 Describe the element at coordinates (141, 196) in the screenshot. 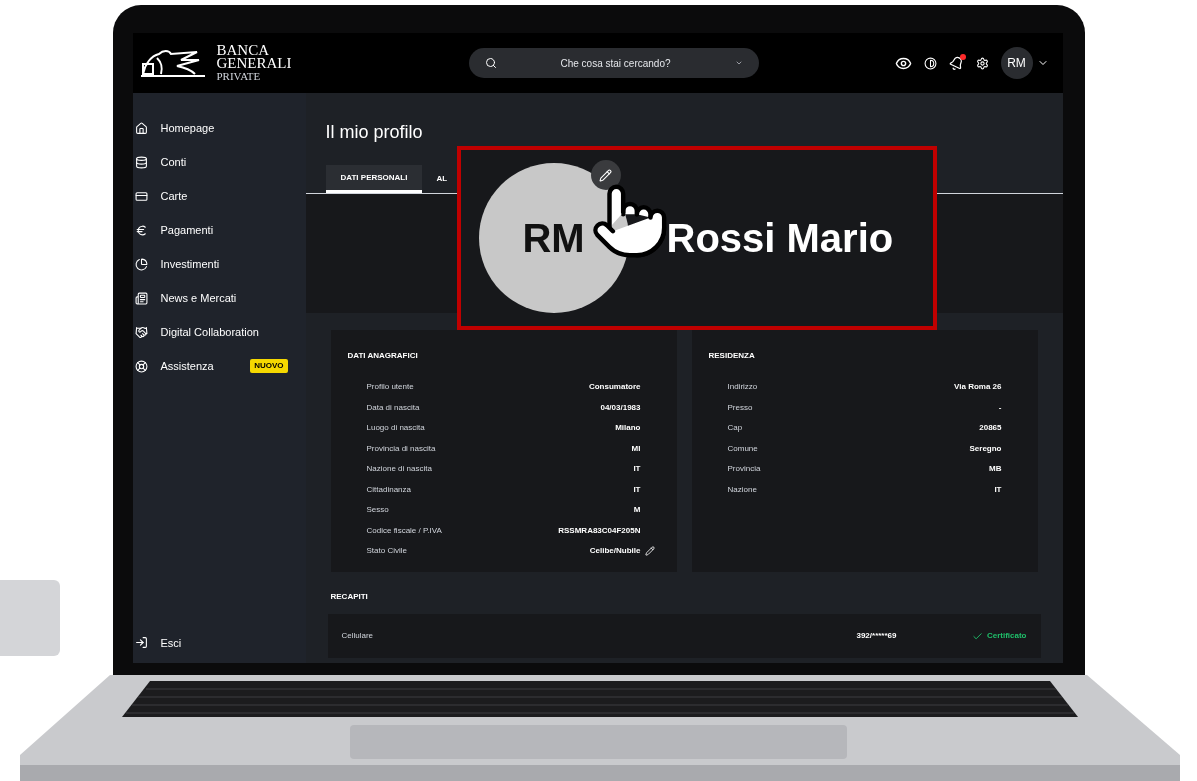

I see `card-icon` at that location.